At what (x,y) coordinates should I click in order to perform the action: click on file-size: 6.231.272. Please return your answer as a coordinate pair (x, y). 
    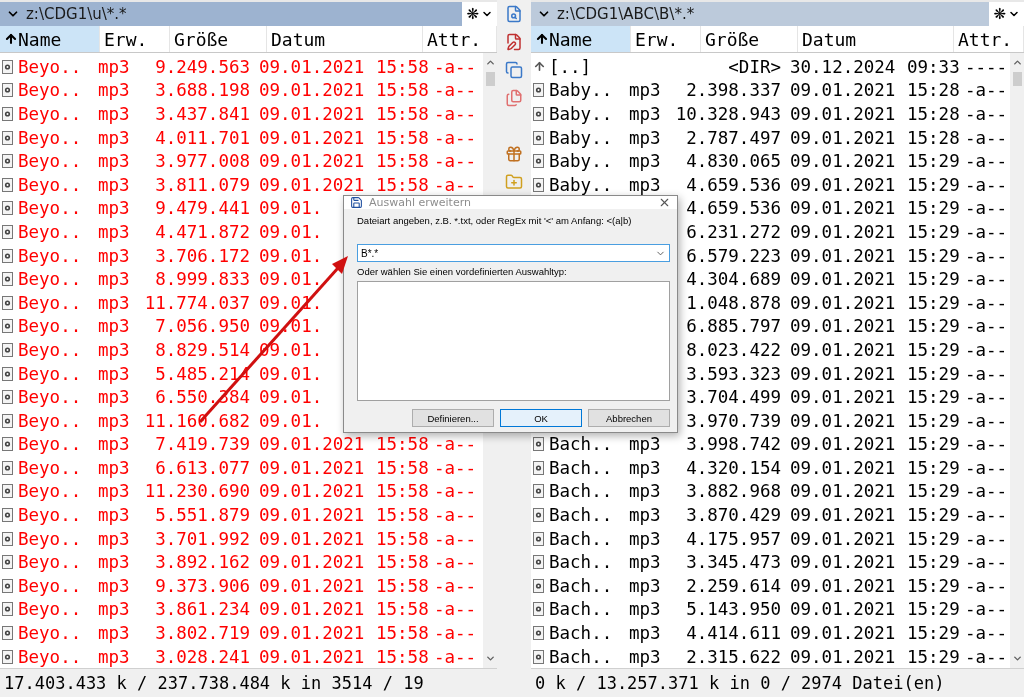
    Looking at the image, I should click on (733, 231).